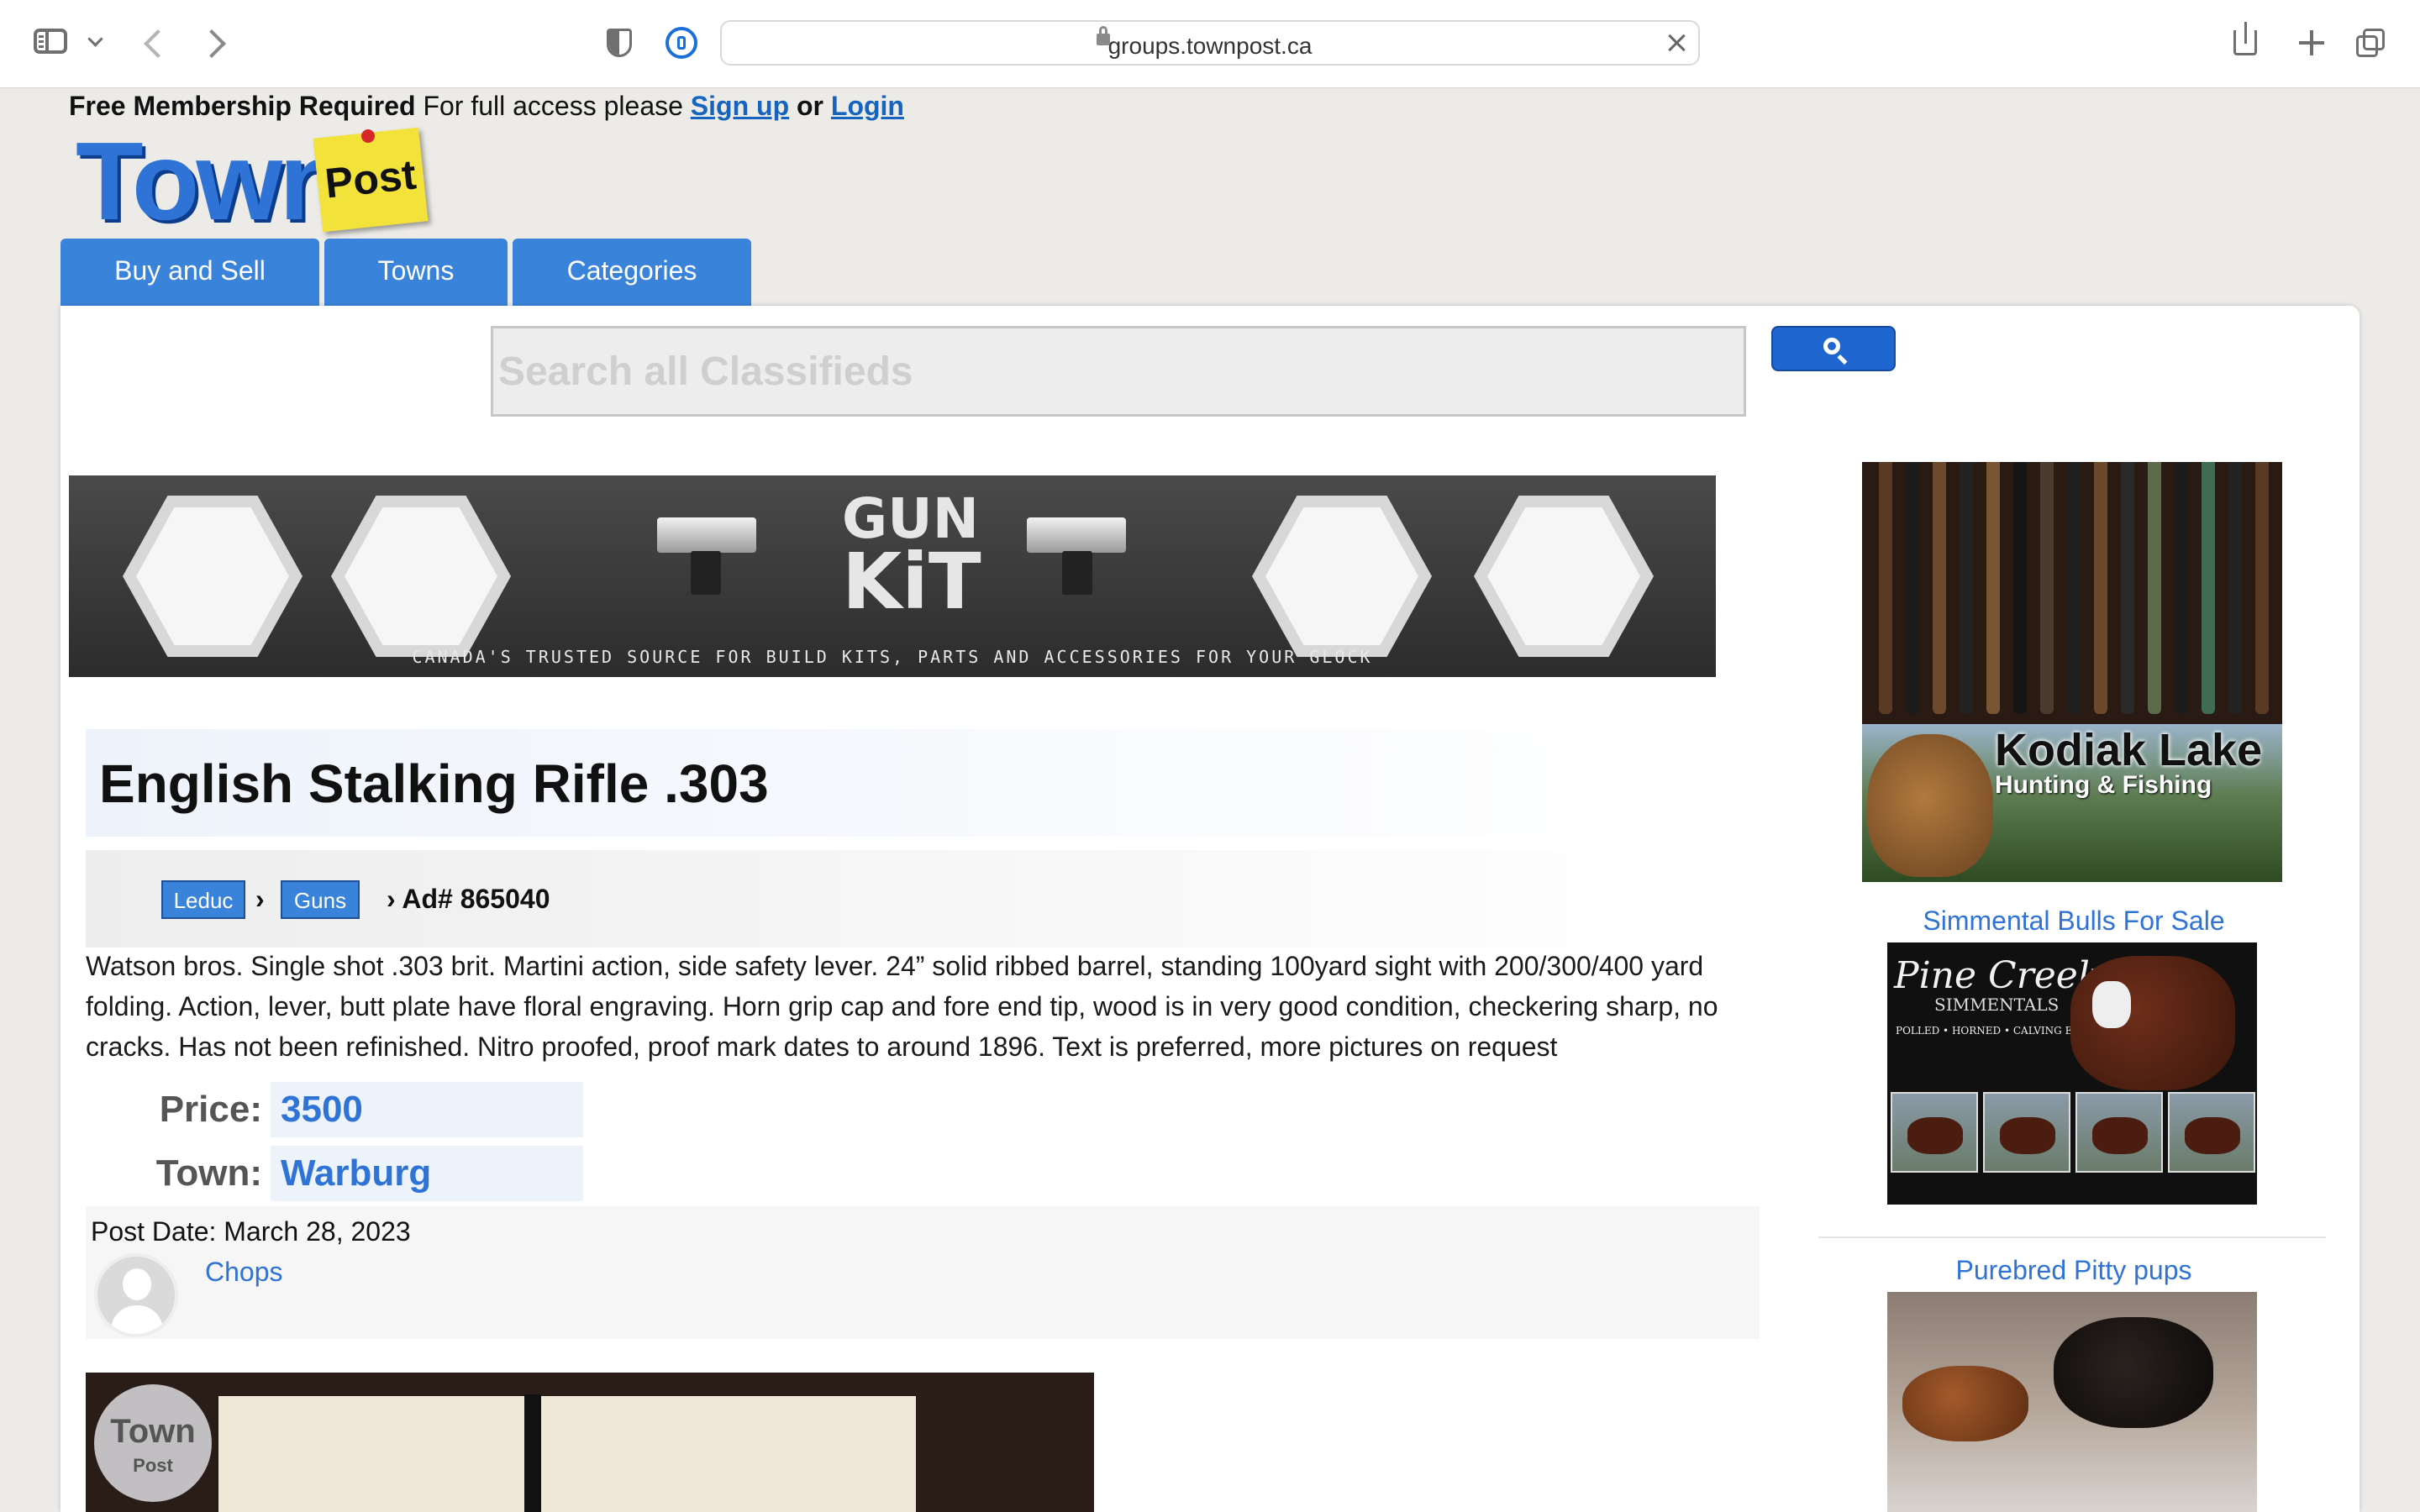 This screenshot has width=2420, height=1512. Describe the element at coordinates (740, 106) in the screenshot. I see `signup-link: Sign up` at that location.